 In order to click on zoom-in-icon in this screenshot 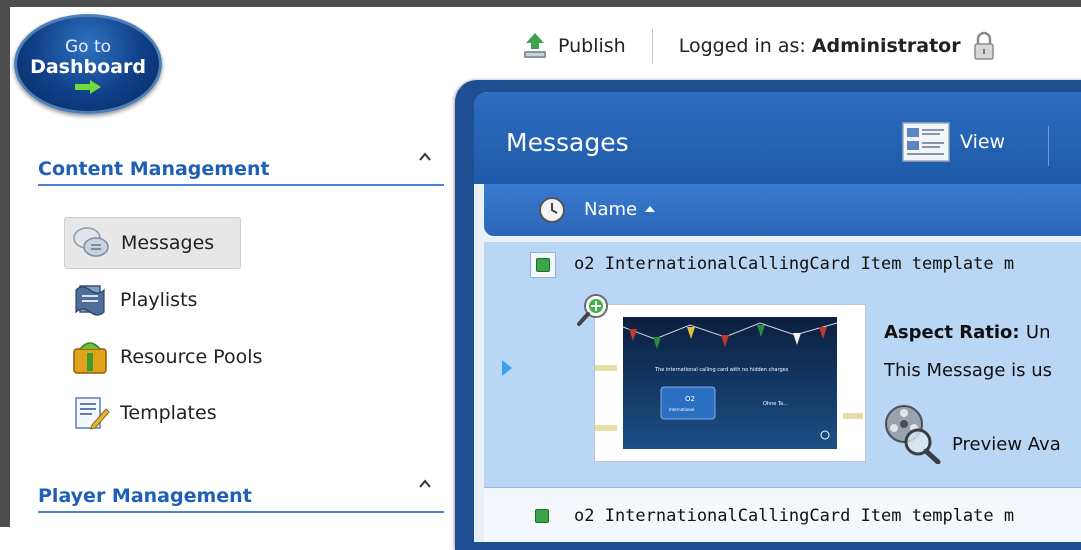, I will do `click(594, 310)`.